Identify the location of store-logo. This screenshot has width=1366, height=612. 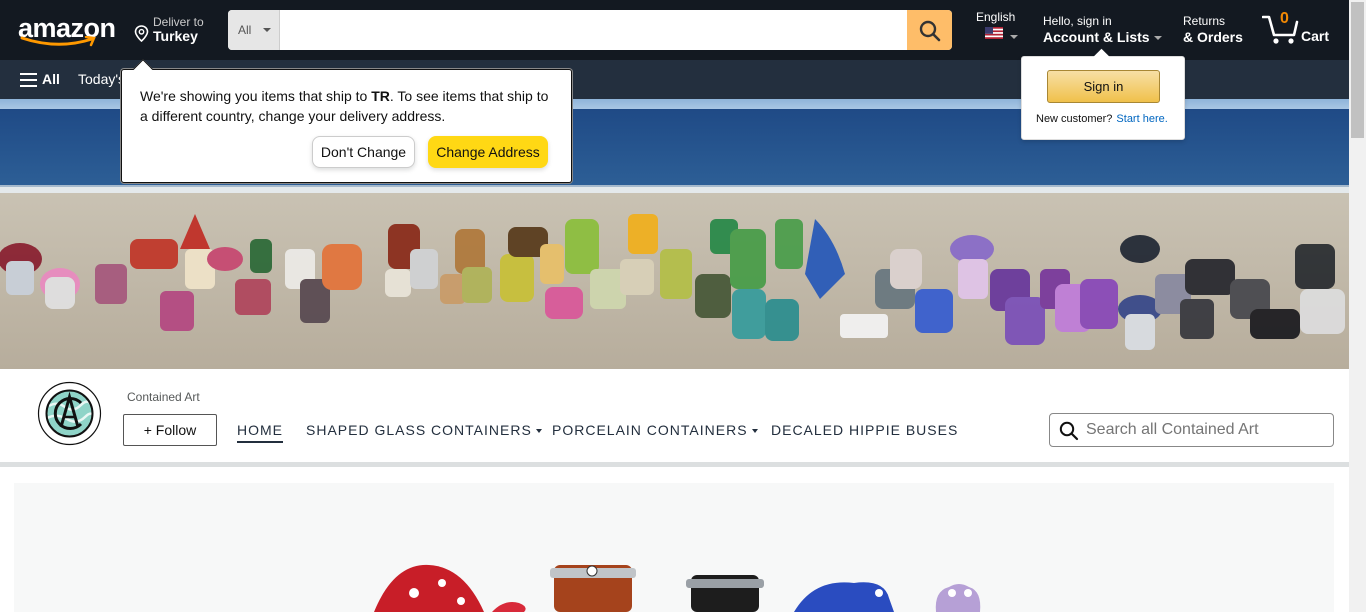
(69, 413).